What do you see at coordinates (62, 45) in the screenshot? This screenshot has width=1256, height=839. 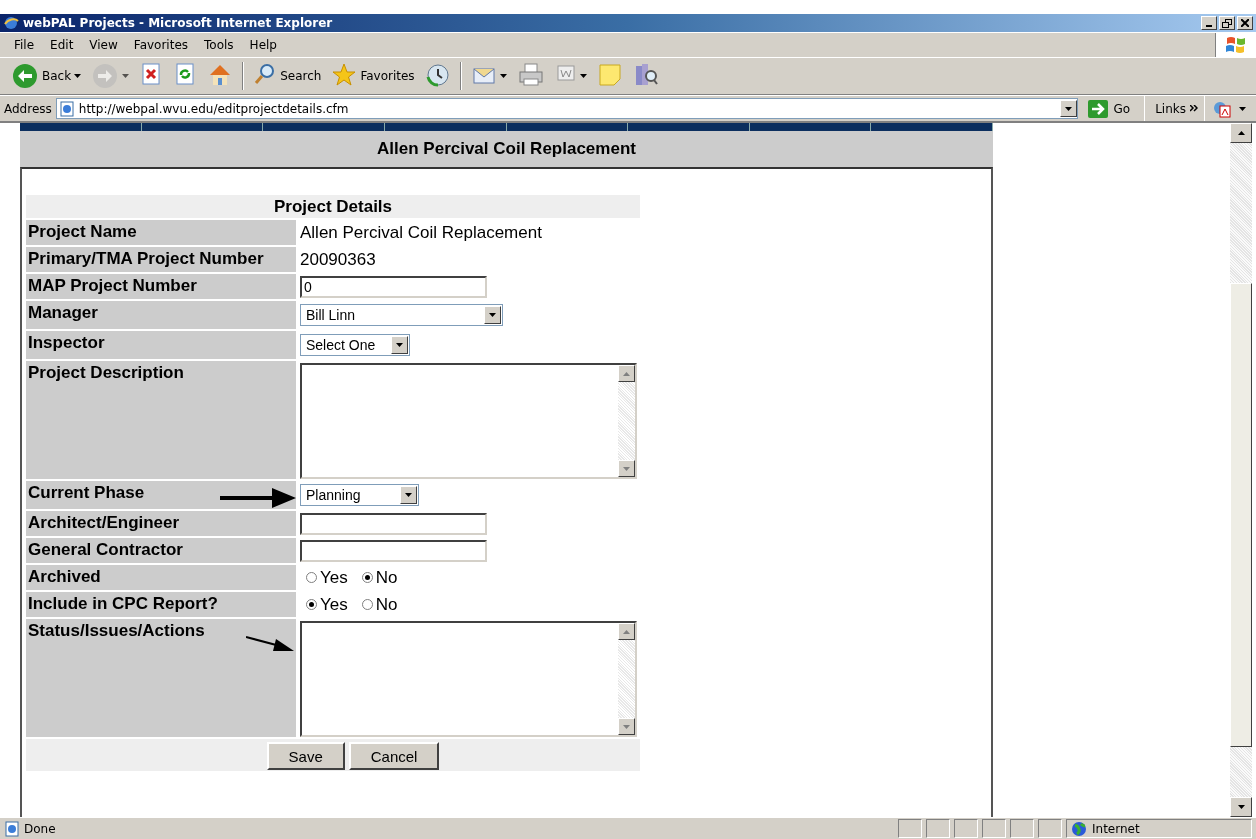 I see `menu-item: Edit` at bounding box center [62, 45].